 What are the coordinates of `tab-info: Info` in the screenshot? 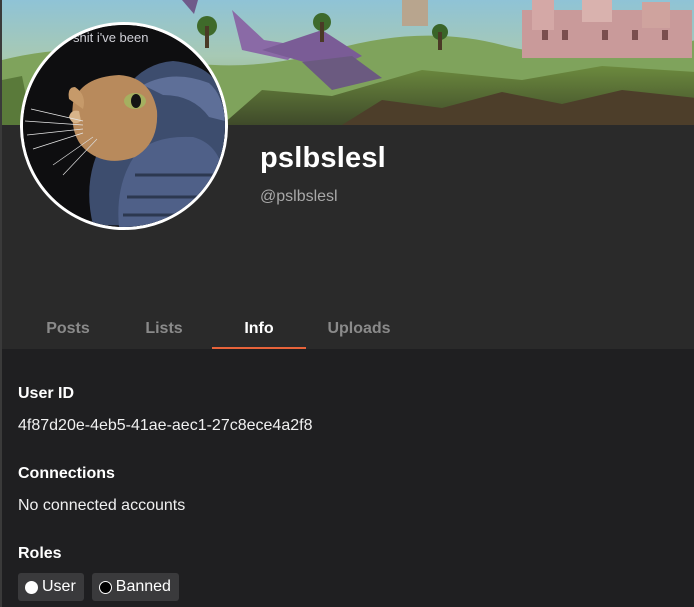 It's located at (259, 329).